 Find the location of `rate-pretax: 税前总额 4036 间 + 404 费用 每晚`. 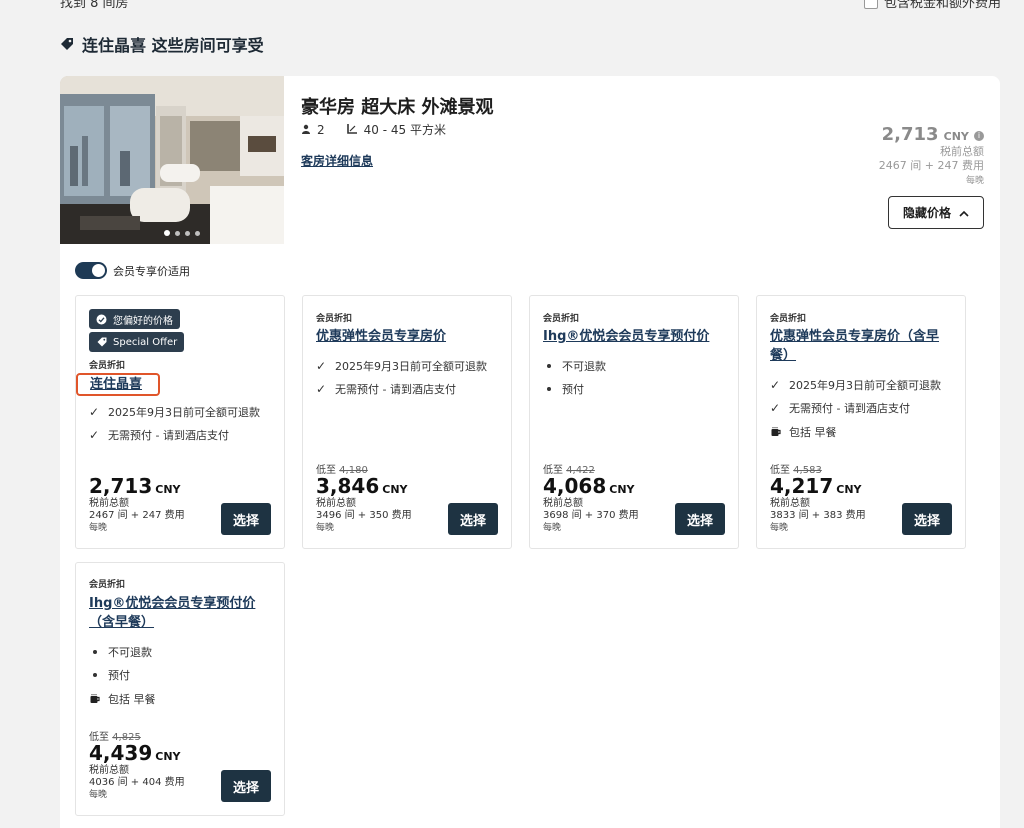

rate-pretax: 税前总额 4036 间 + 404 费用 每晚 is located at coordinates (137, 782).